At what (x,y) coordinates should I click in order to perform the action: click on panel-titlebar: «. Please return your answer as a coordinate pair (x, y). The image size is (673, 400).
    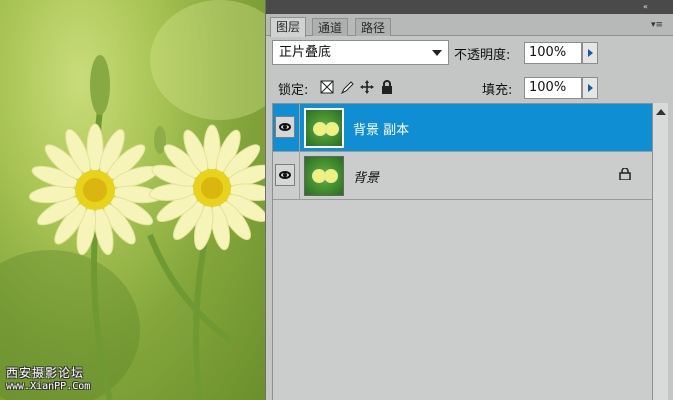
    Looking at the image, I should click on (469, 7).